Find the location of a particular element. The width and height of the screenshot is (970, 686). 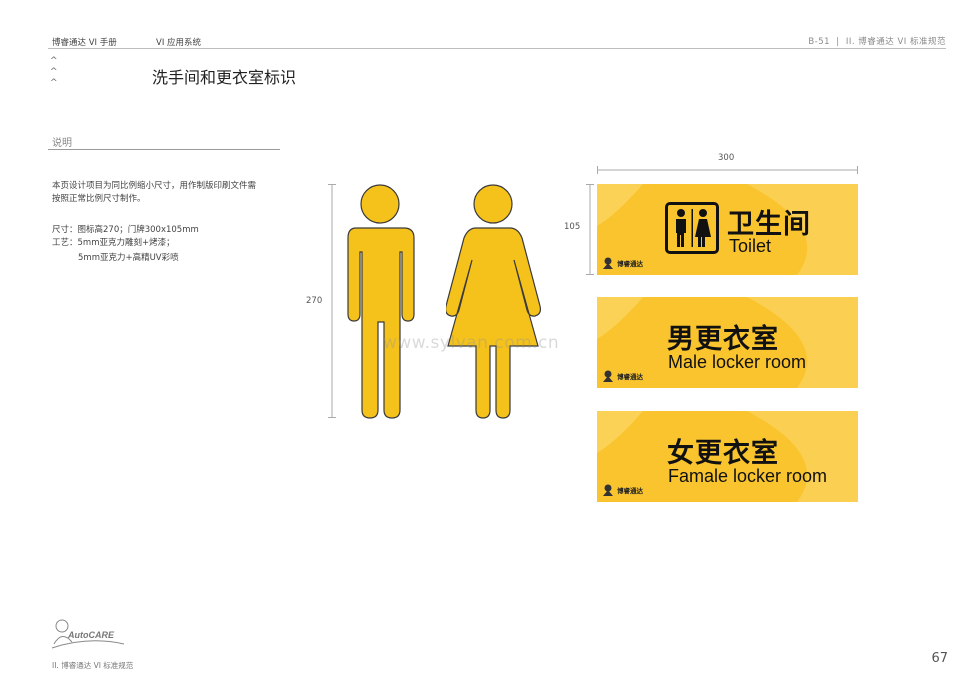

female-locker-sign-cn: 女更衣室 is located at coordinates (723, 453).